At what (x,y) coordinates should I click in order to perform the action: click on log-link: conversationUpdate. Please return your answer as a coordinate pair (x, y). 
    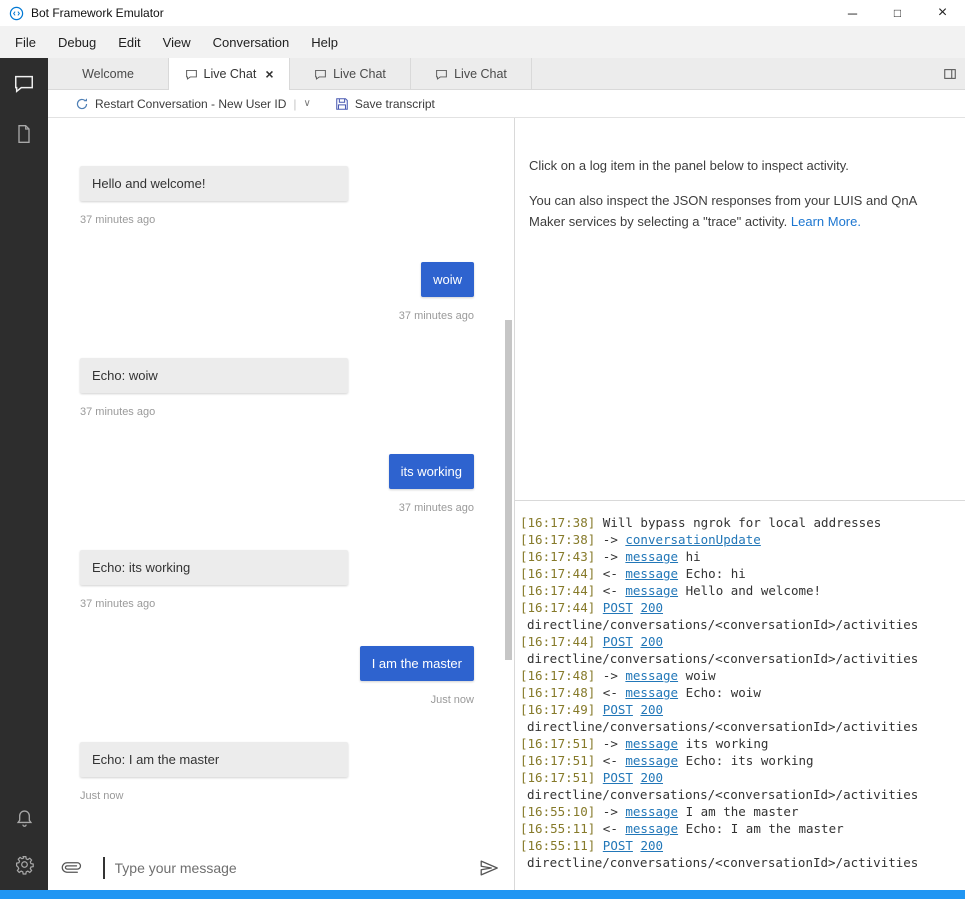
    Looking at the image, I should click on (692, 539).